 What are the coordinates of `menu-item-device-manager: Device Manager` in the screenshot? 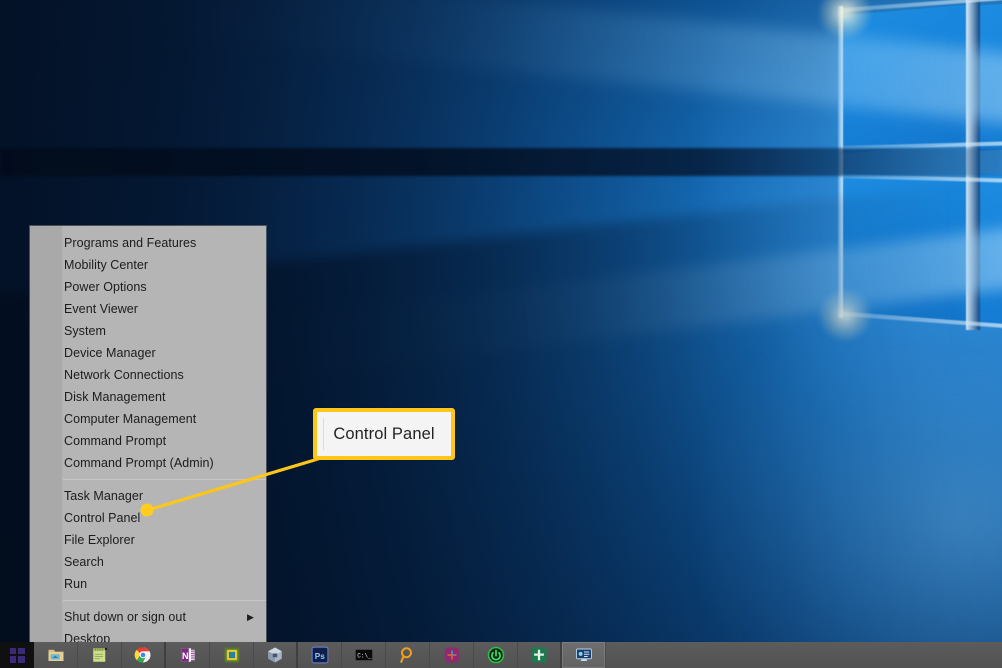 It's located at (148, 353).